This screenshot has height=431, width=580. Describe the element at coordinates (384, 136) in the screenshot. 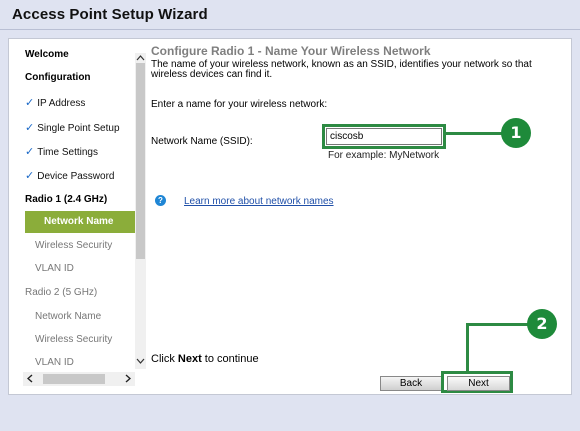

I see `ssid-input` at that location.